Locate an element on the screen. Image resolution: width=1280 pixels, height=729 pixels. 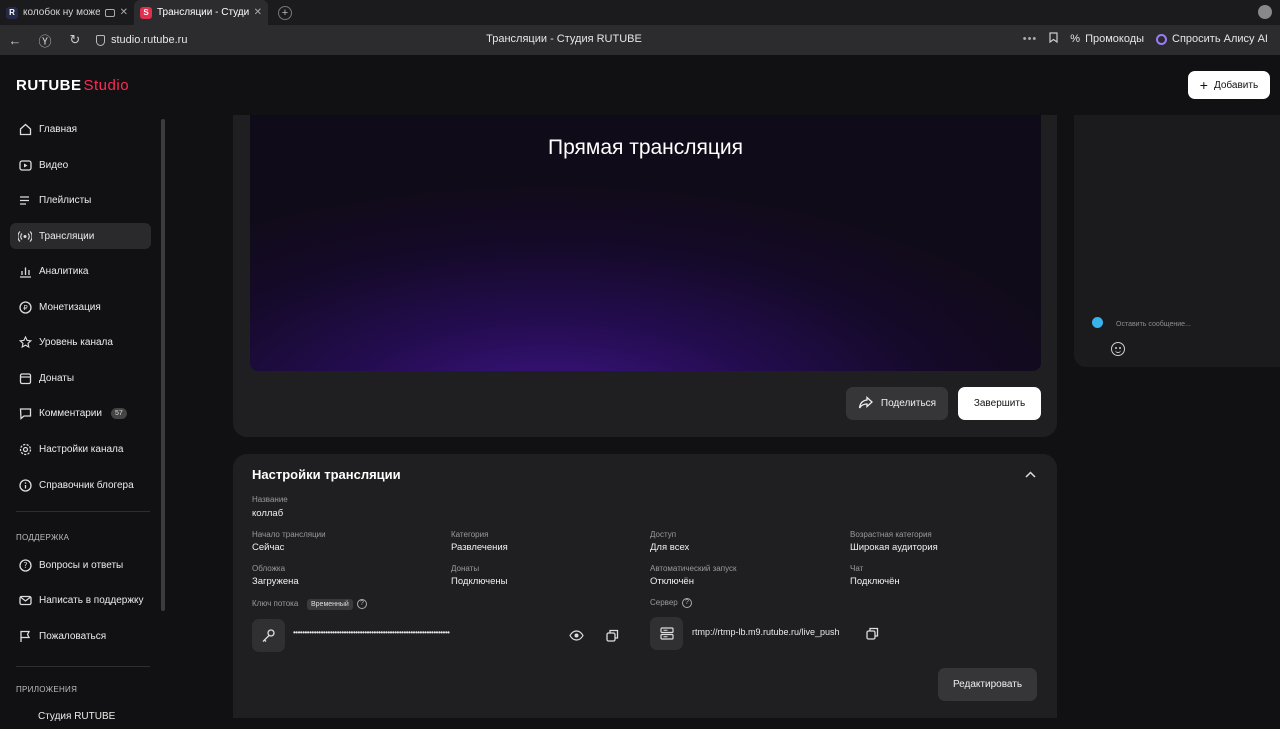
tab-title: колобок ну можете is located at coordinates (61, 12).